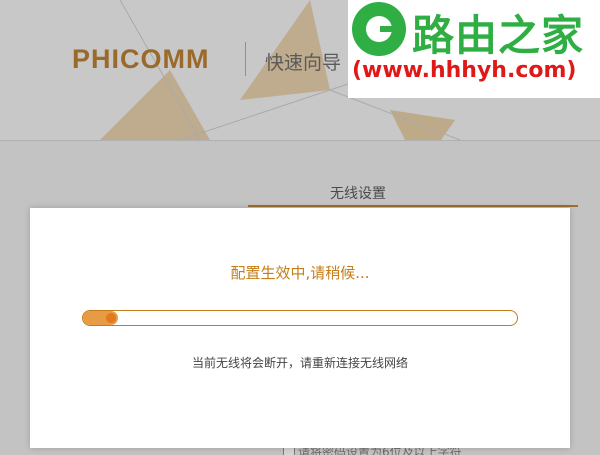  Describe the element at coordinates (111, 318) in the screenshot. I see `progress-indicator-dot` at that location.